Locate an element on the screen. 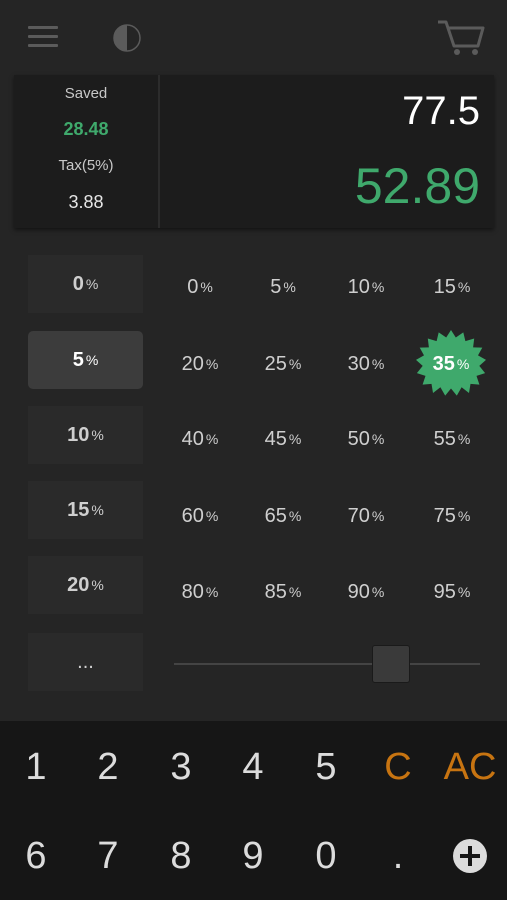 This screenshot has height=900, width=507. discount-25-button: 25% is located at coordinates (283, 364).